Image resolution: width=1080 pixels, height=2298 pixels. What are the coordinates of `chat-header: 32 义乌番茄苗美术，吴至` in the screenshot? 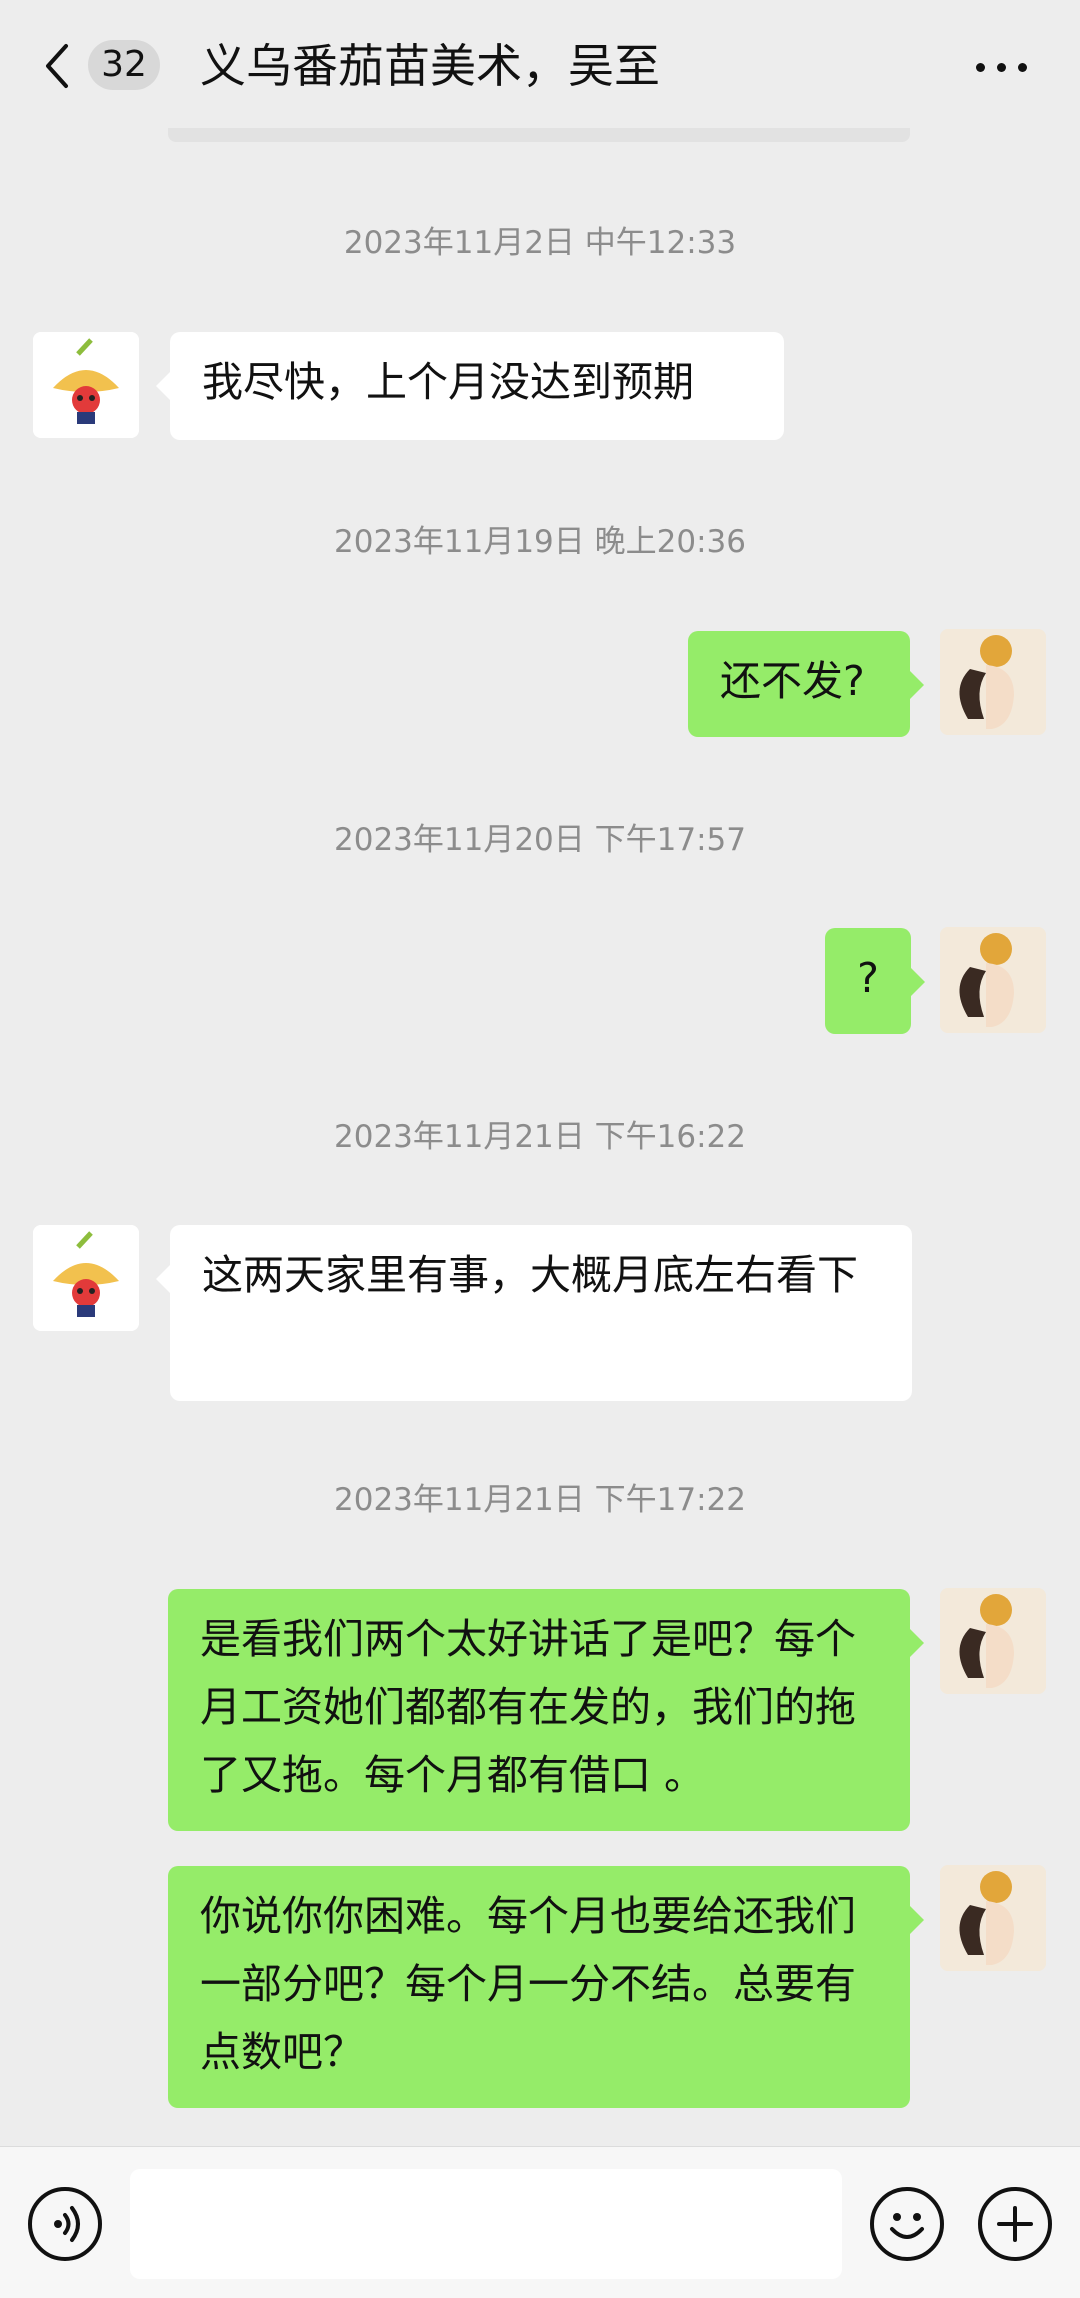 It's located at (540, 66).